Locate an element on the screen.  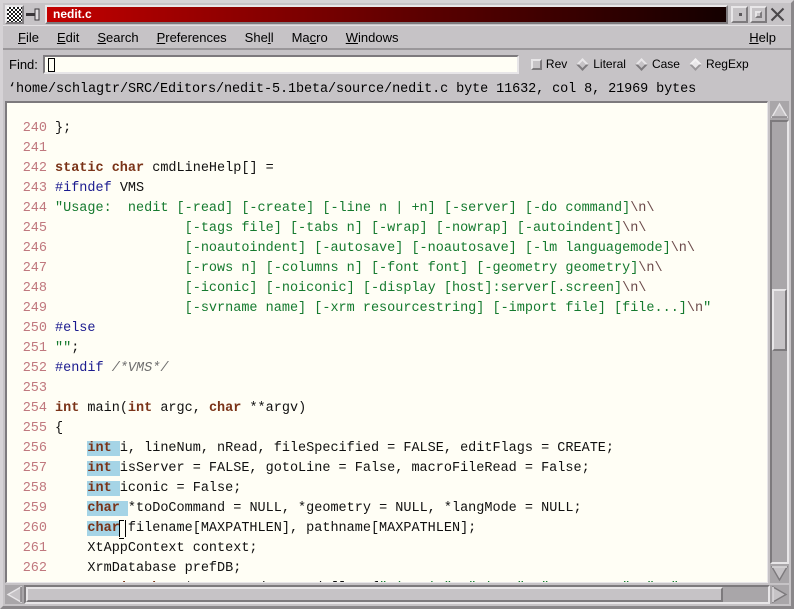
code-token: char is located at coordinates (107, 508).